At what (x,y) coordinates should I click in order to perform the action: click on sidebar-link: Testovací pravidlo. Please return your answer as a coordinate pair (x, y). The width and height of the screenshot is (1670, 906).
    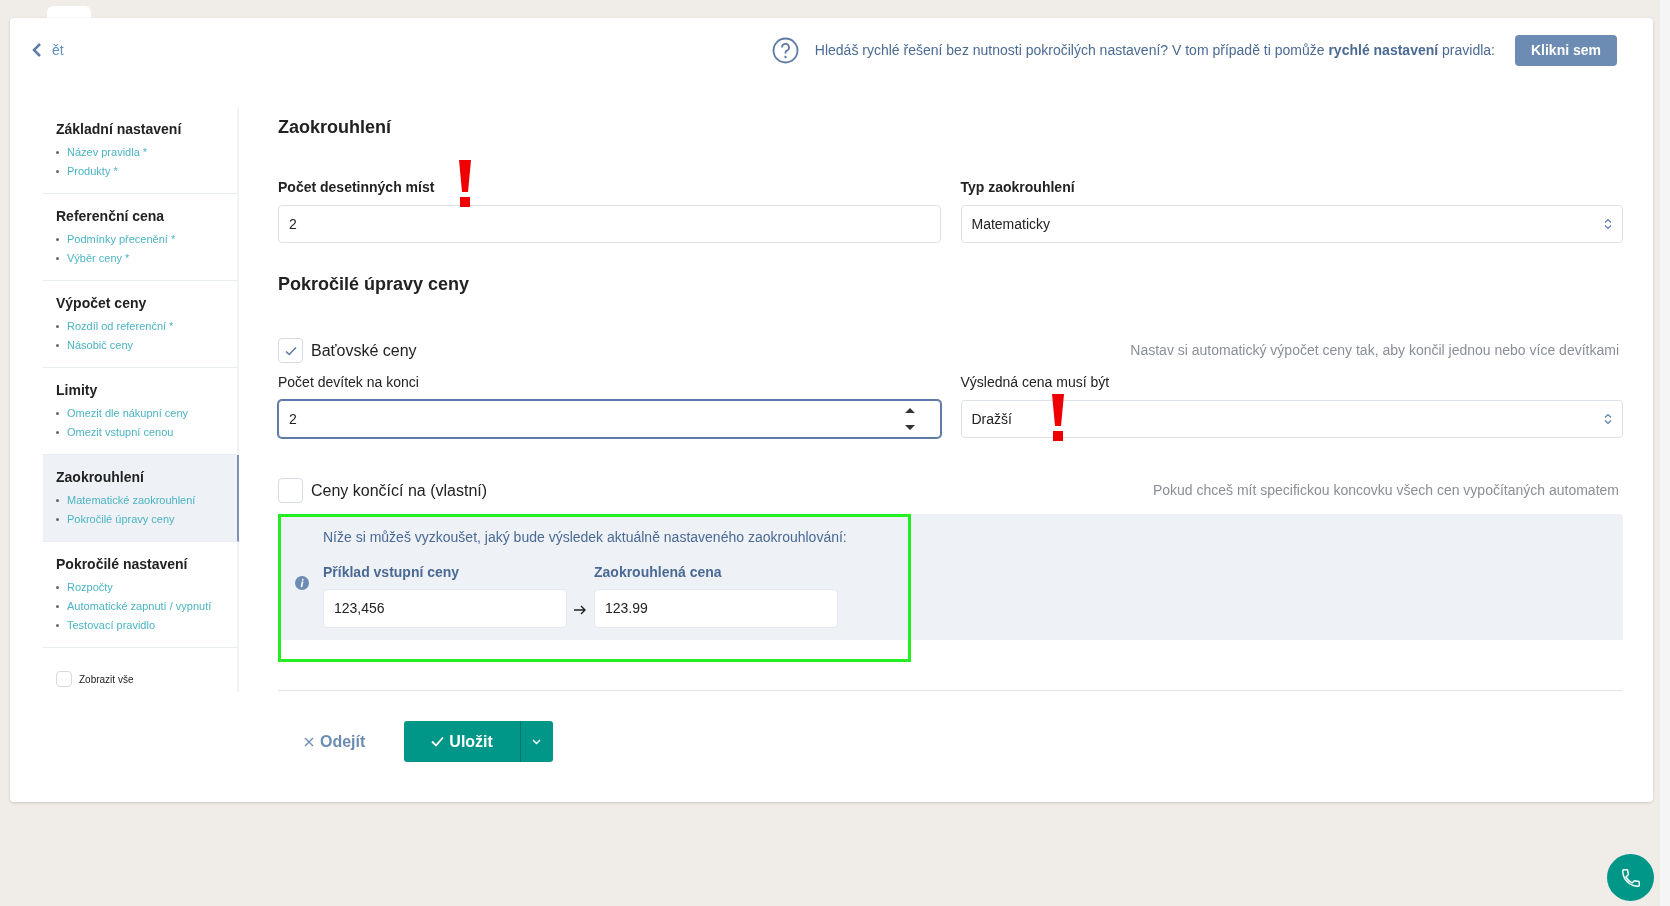
    Looking at the image, I should click on (140, 625).